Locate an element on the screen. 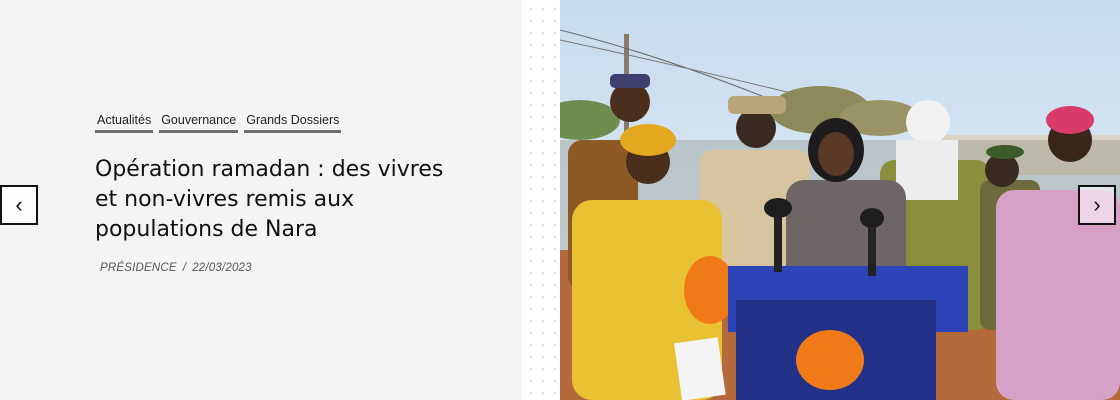 Image resolution: width=1120 pixels, height=400 pixels. chevron-left-icon: ‹ is located at coordinates (19, 204).